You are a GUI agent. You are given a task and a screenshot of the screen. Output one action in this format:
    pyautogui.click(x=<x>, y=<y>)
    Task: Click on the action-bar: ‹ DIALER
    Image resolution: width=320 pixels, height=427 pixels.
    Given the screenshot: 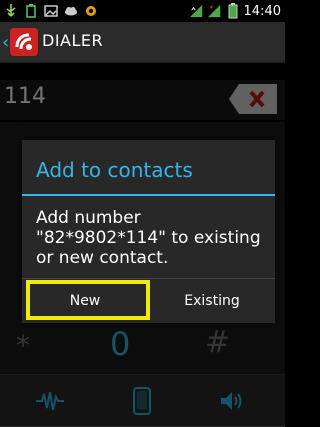 What is the action you would take?
    pyautogui.click(x=142, y=42)
    